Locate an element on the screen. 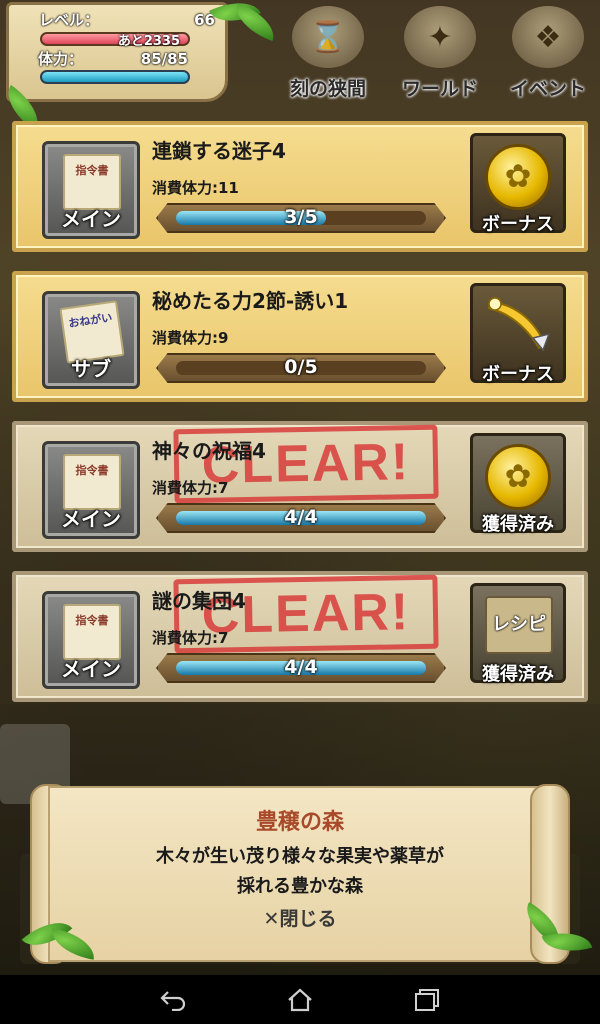  quest-type-label: サブ is located at coordinates (91, 369).